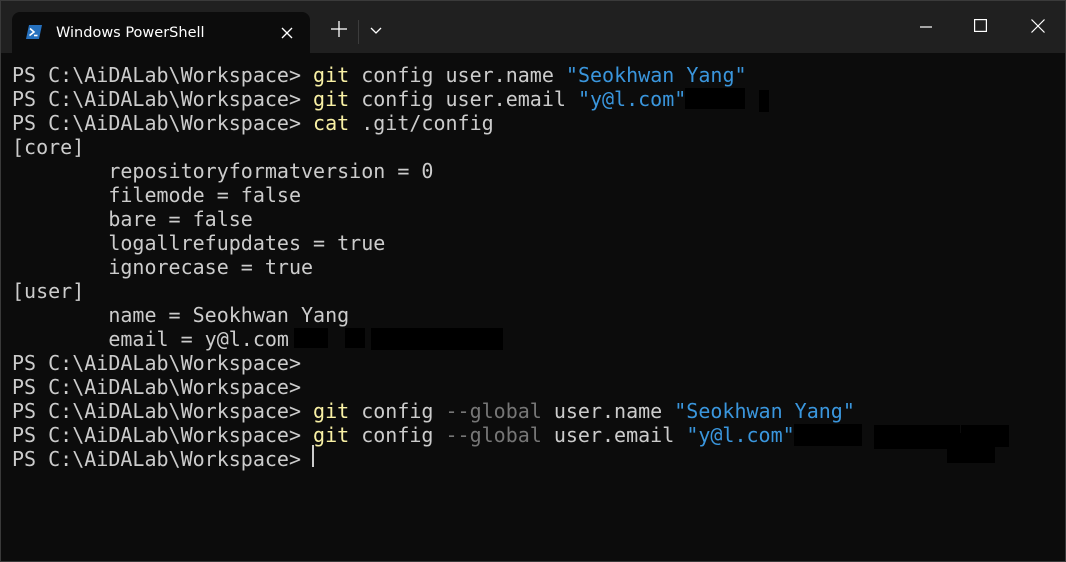 The height and width of the screenshot is (562, 1066). I want to click on output-text: config user.name, so click(457, 75).